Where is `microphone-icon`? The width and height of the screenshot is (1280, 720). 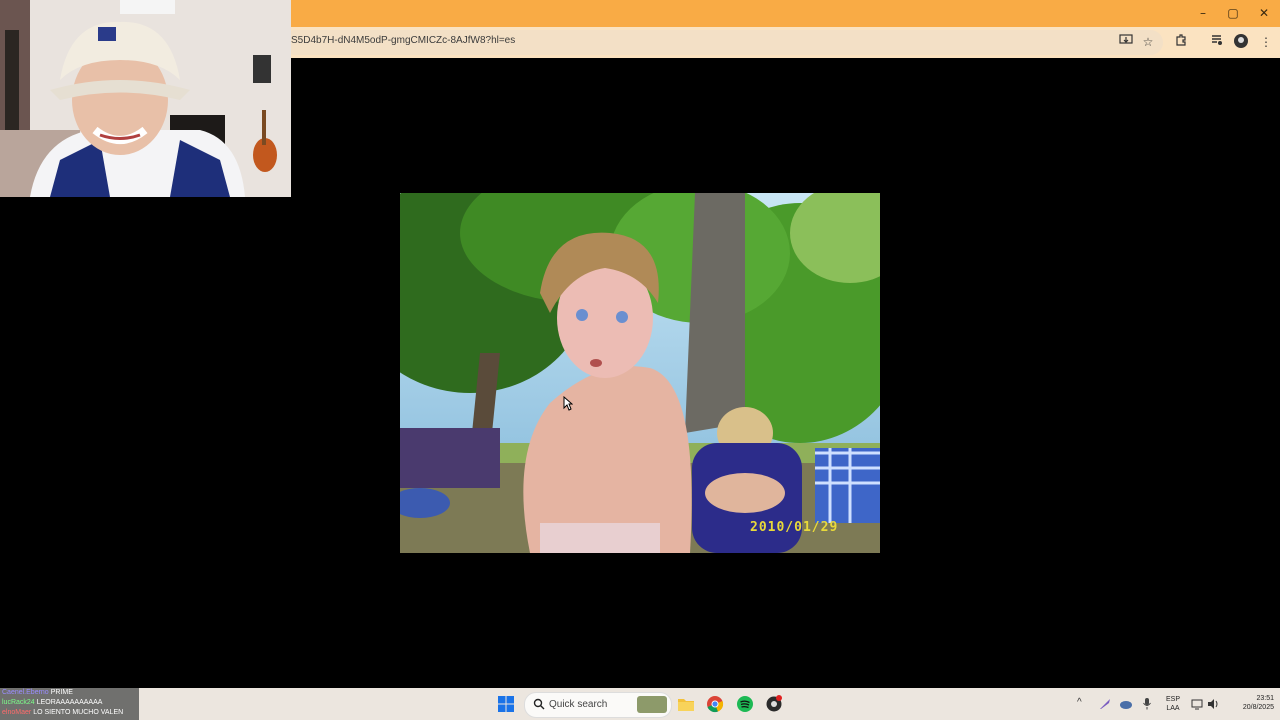
microphone-icon is located at coordinates (1147, 706).